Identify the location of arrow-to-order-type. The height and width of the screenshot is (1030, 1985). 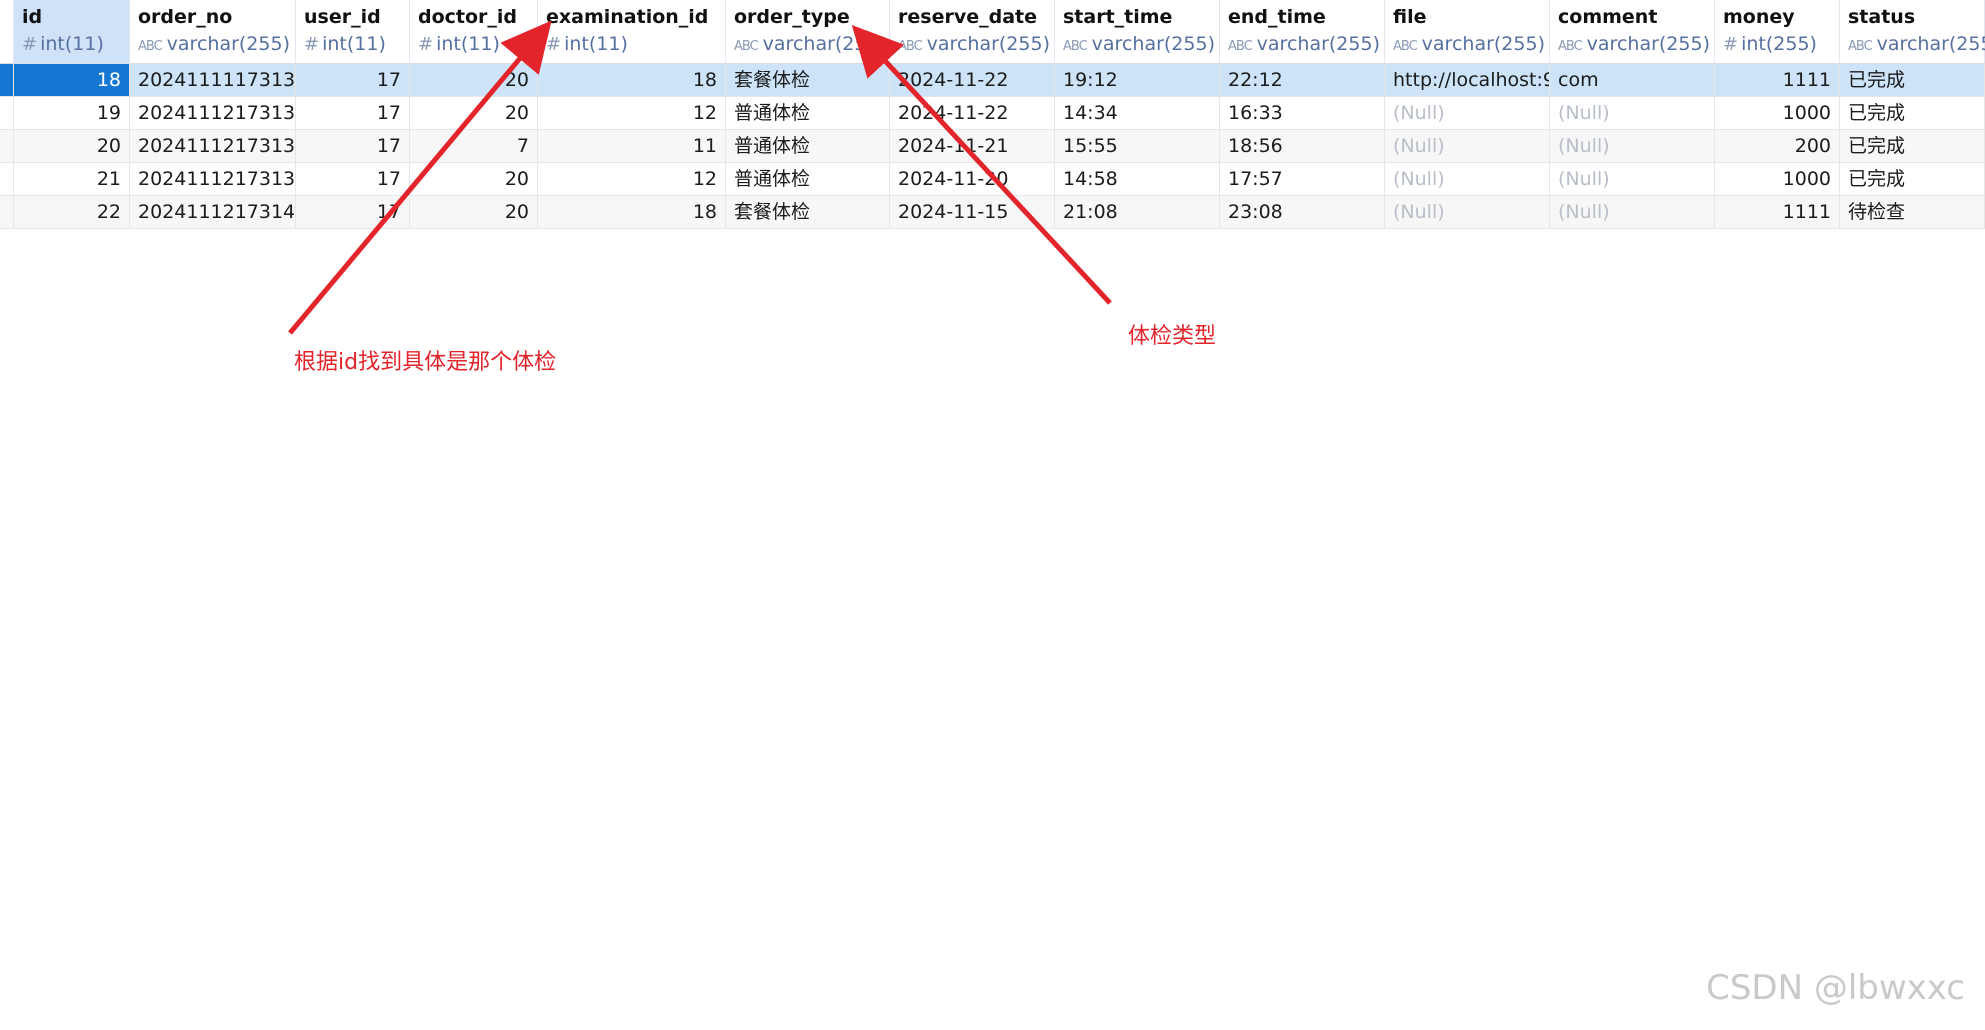
(981, 165).